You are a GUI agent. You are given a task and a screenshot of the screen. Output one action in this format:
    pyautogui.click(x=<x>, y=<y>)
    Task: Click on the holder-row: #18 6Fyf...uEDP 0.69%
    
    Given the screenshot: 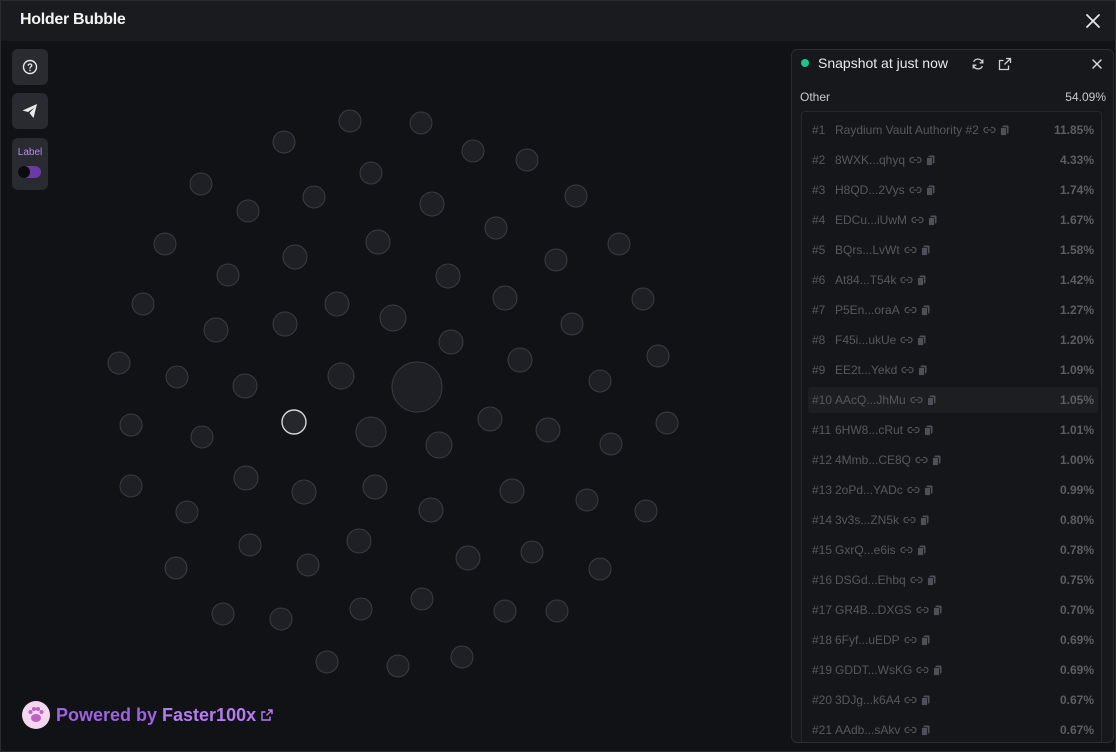 What is the action you would take?
    pyautogui.click(x=953, y=640)
    